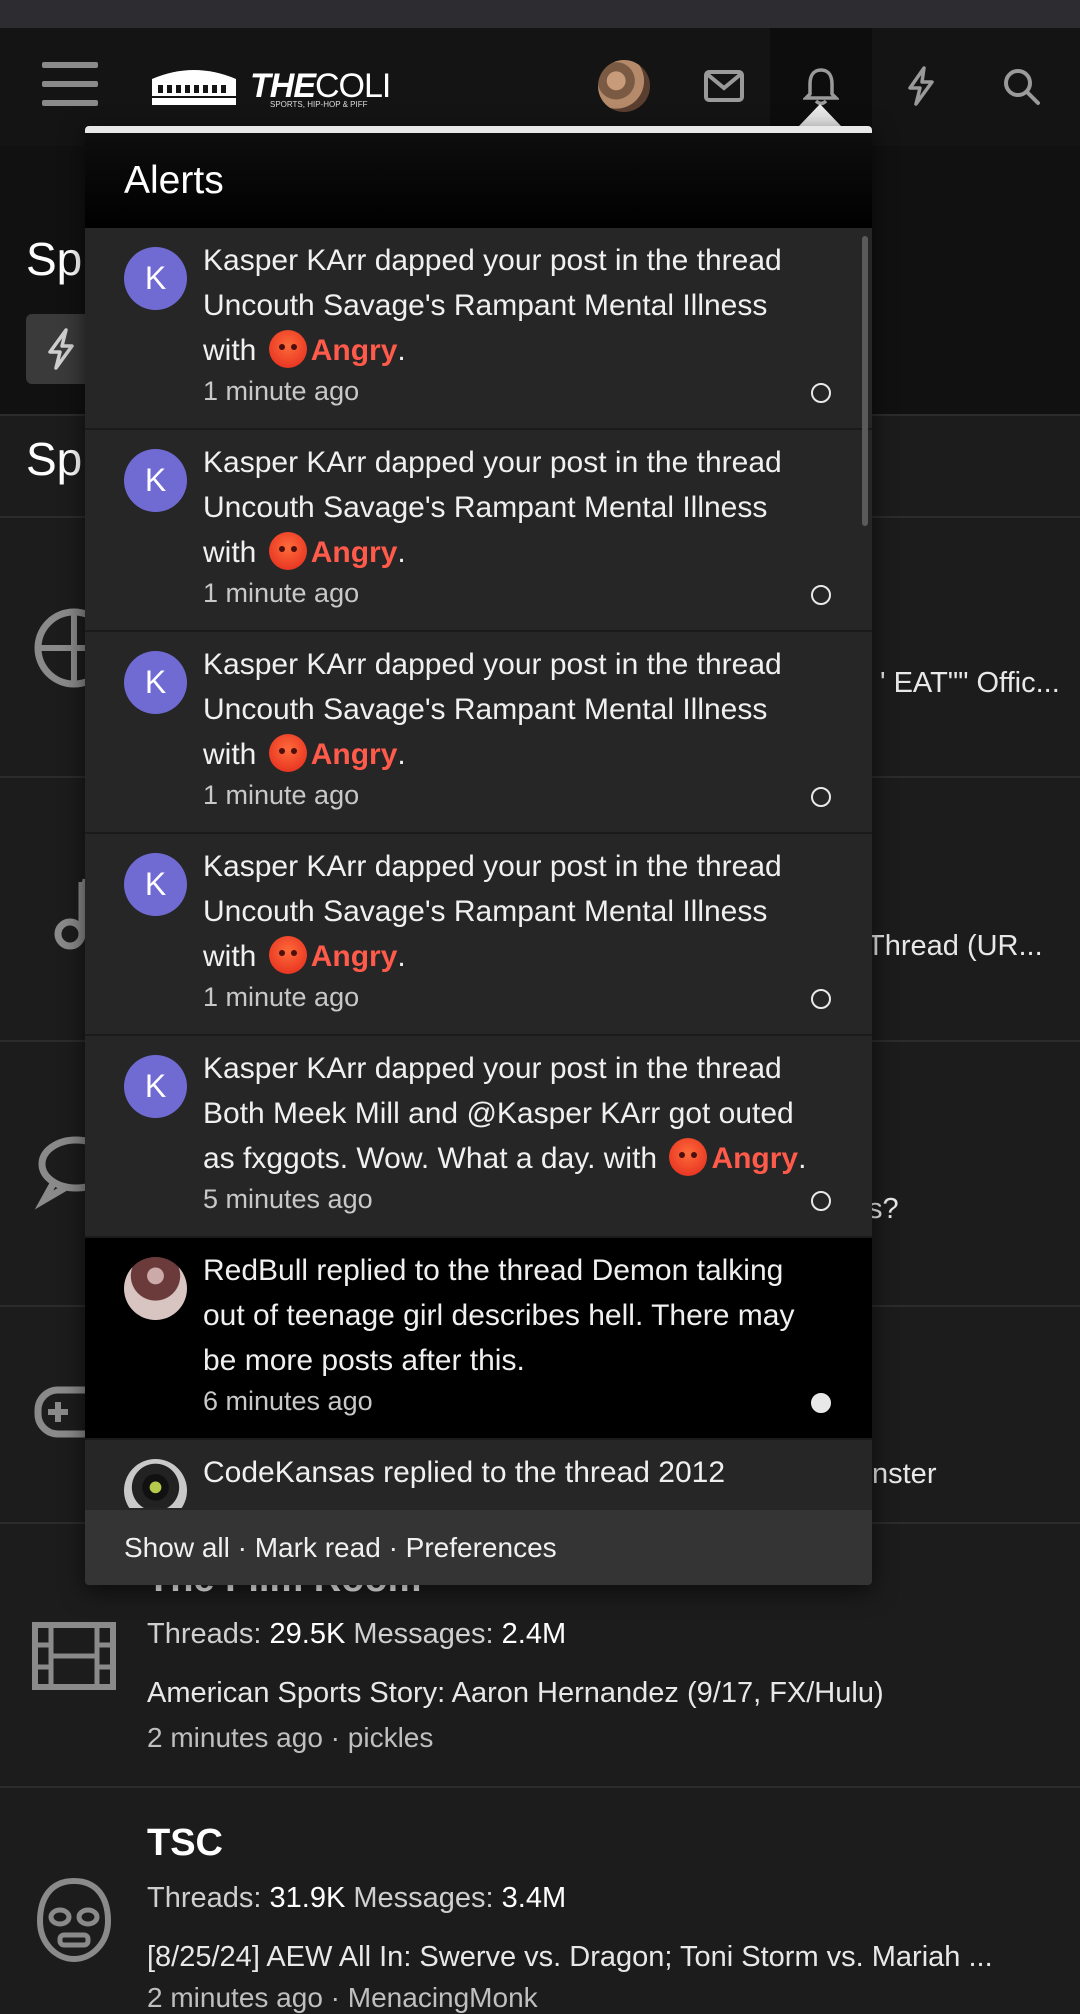 The width and height of the screenshot is (1080, 2014). I want to click on alert-text: CodeKansas replied to the thread 2012, so click(513, 1472).